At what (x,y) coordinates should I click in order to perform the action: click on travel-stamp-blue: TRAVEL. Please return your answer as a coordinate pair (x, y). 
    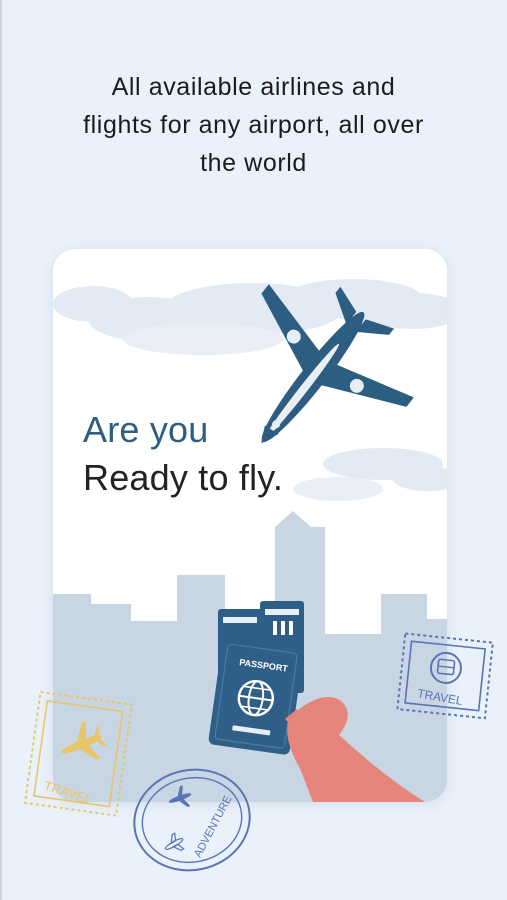
    Looking at the image, I should click on (445, 676).